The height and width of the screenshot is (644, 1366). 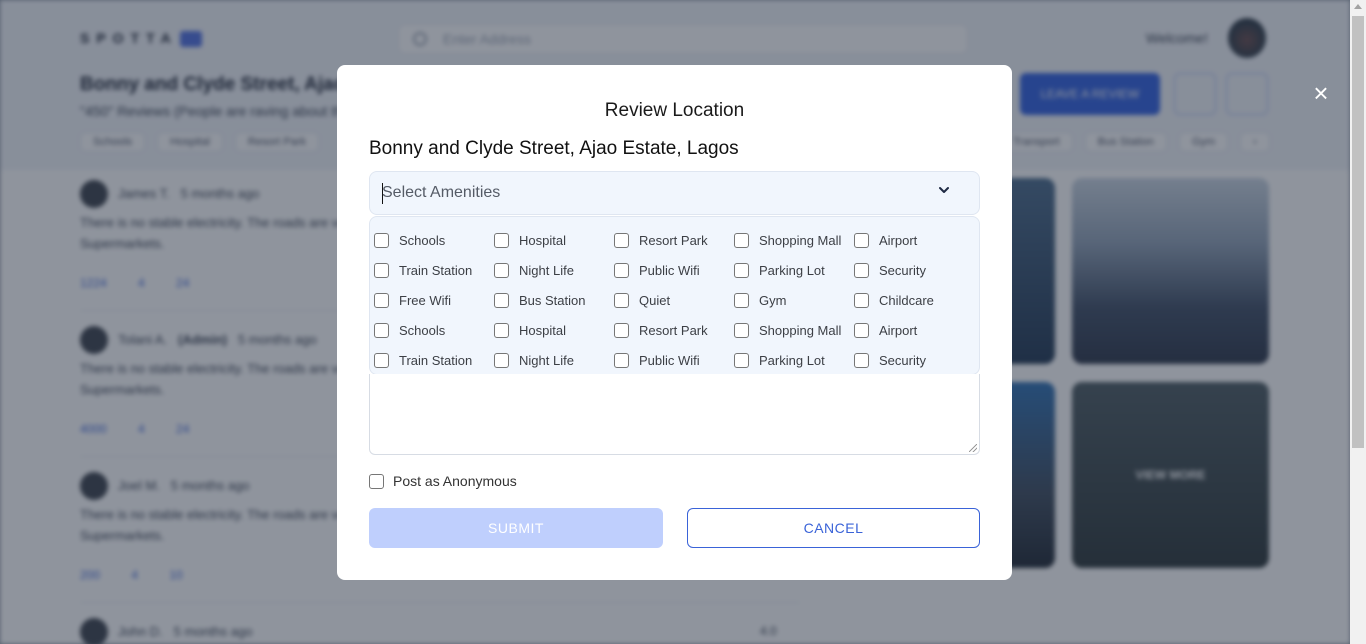 I want to click on checkbox, so click(x=376, y=481).